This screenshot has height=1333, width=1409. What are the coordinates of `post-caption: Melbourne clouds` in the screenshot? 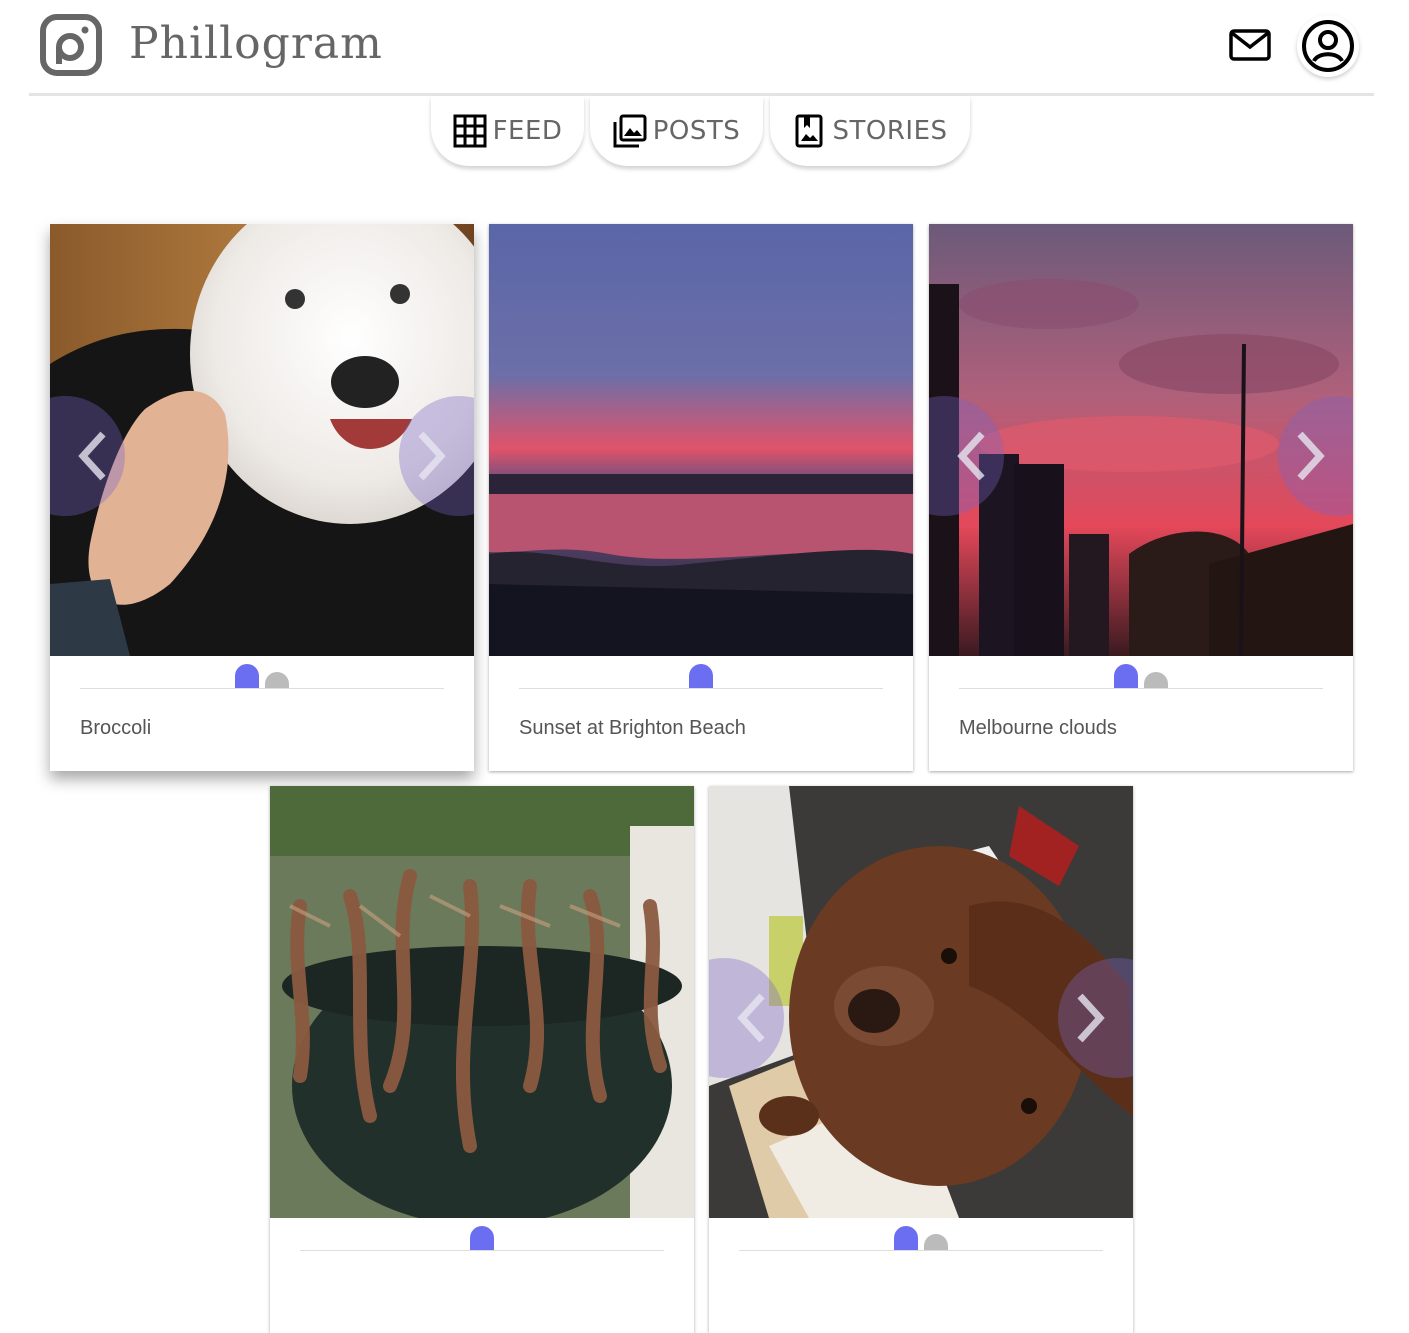 It's located at (1038, 728).